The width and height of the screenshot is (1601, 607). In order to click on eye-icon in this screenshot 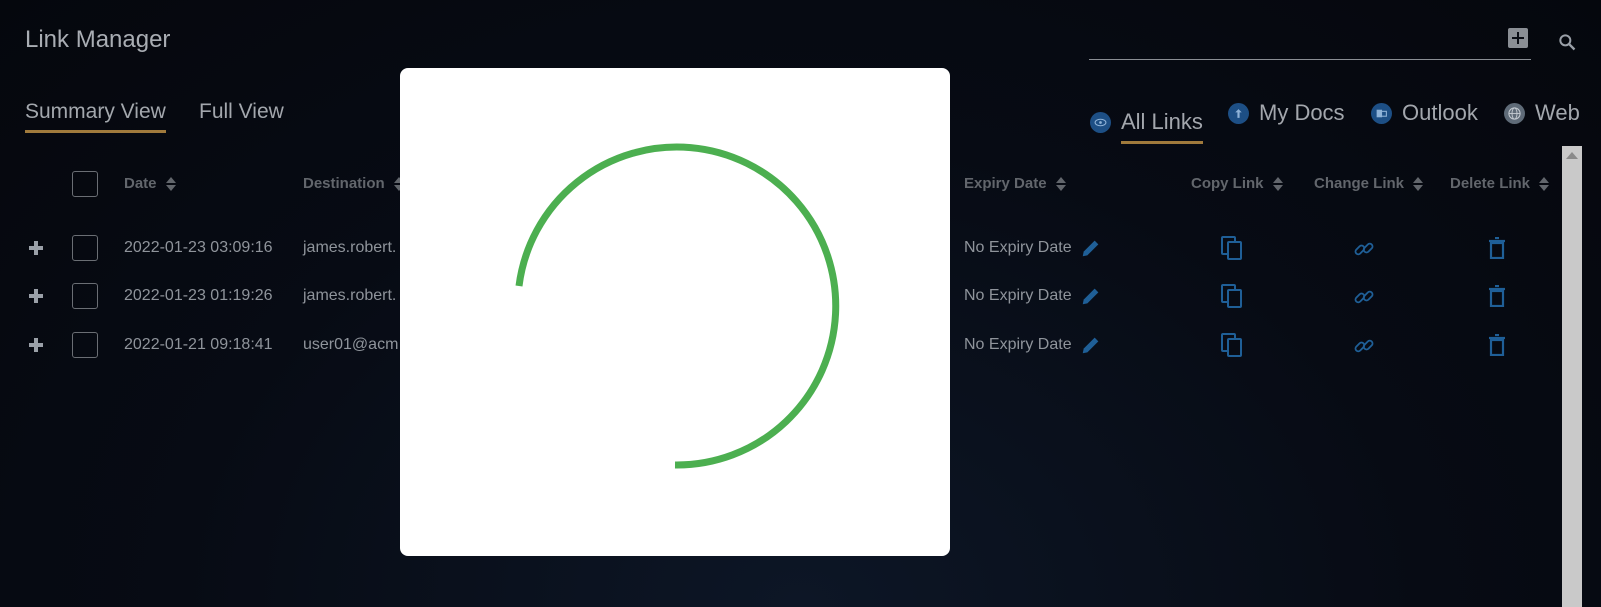, I will do `click(1100, 122)`.